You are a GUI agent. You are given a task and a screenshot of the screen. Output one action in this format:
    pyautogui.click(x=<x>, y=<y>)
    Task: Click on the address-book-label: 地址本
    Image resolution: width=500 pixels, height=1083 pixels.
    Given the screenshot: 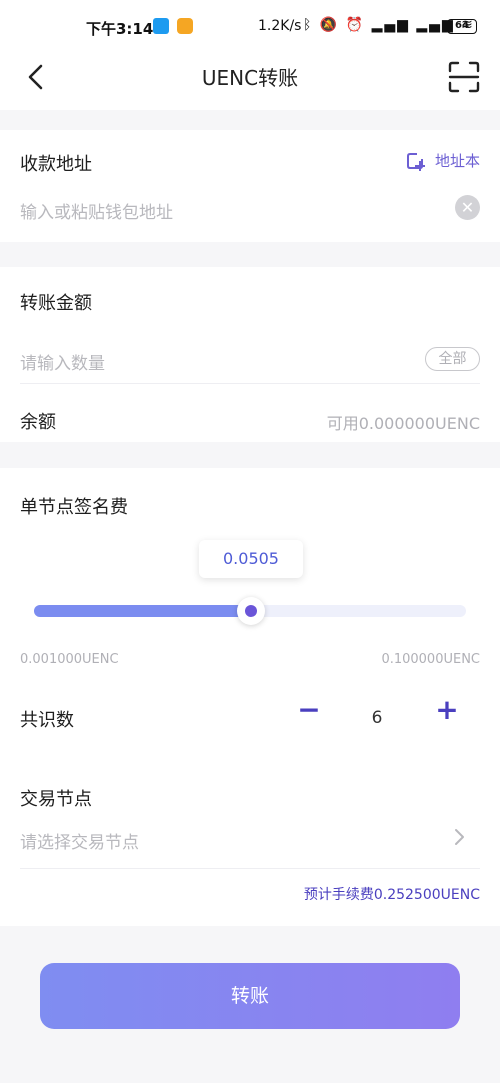 What is the action you would take?
    pyautogui.click(x=457, y=161)
    